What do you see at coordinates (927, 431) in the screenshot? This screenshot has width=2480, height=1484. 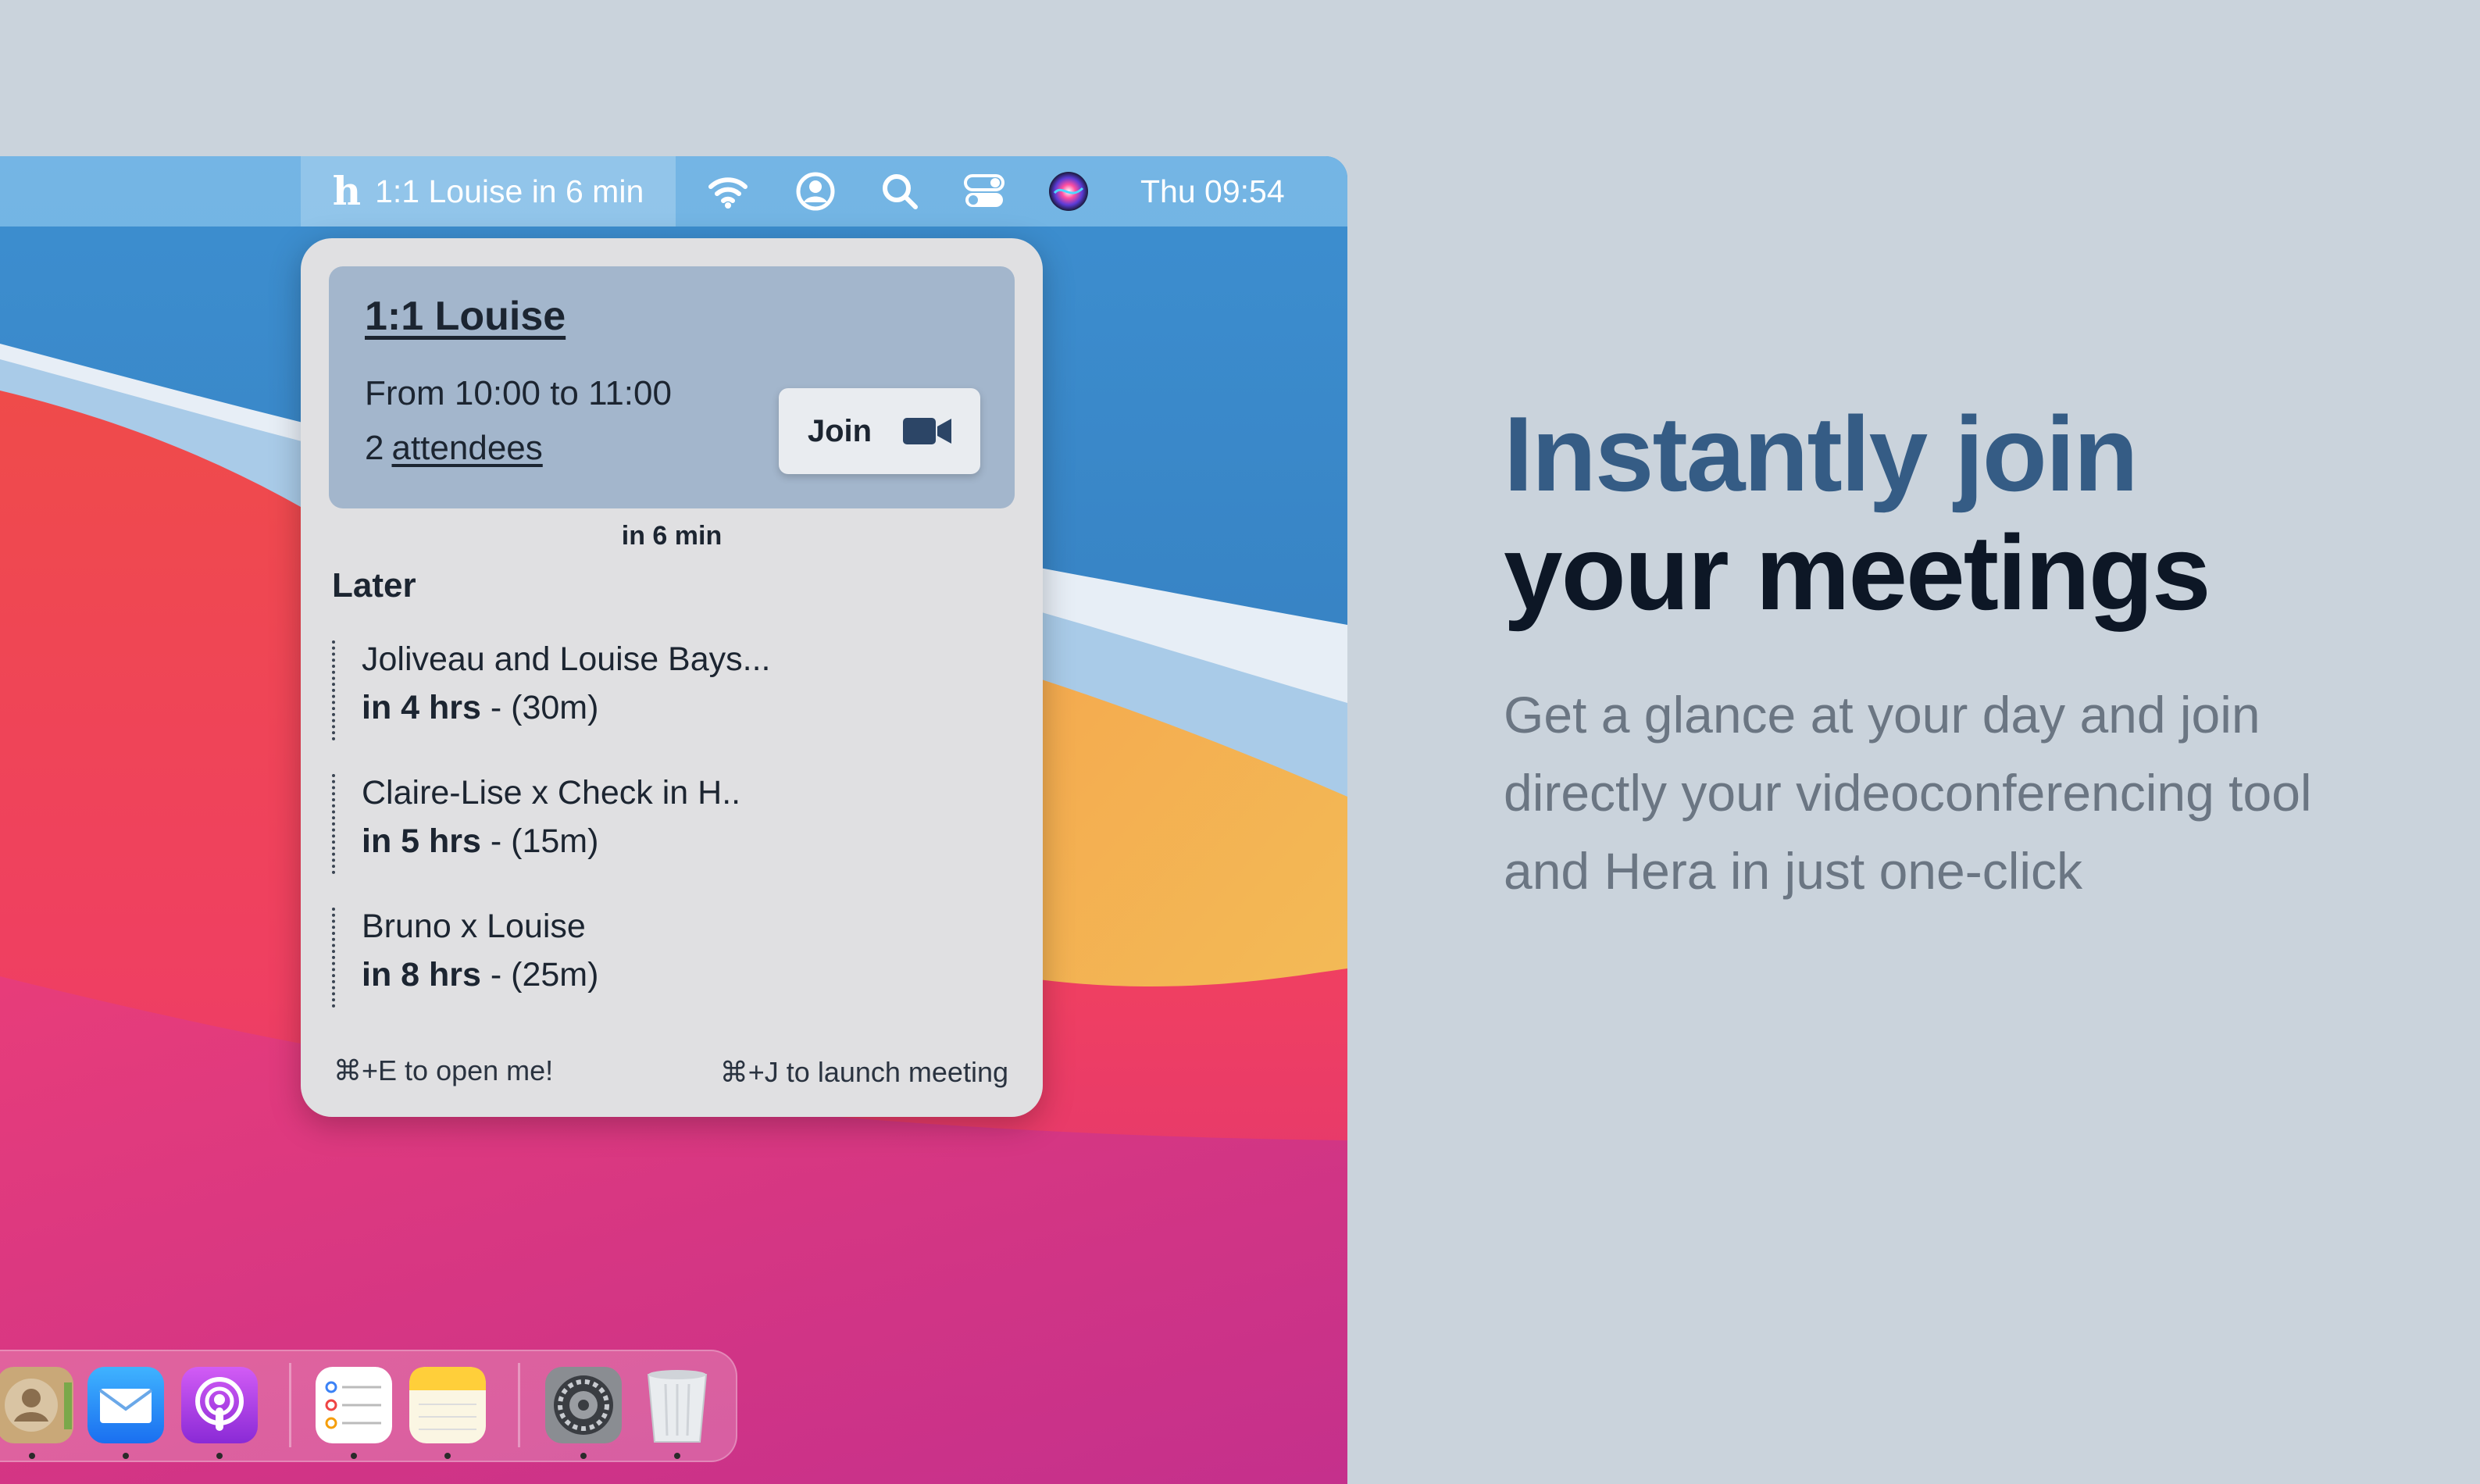 I see `video-camera-icon` at bounding box center [927, 431].